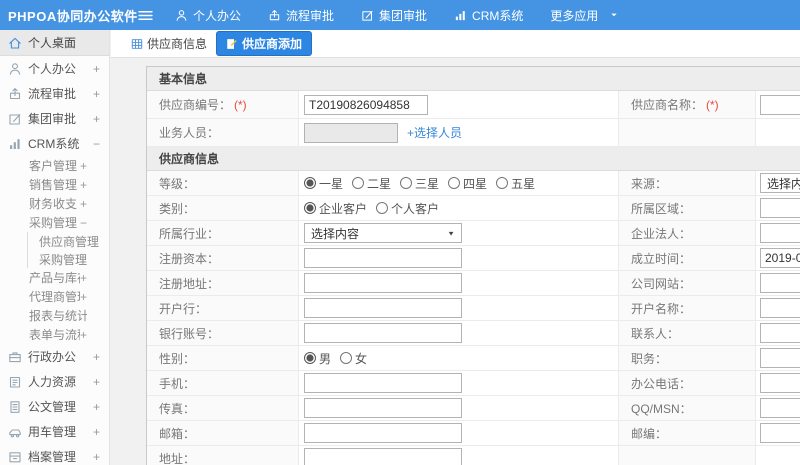 Image resolution: width=800 pixels, height=465 pixels. What do you see at coordinates (54, 165) in the screenshot?
I see `sidebar-item-customer-mgmt: 客户管理 +` at bounding box center [54, 165].